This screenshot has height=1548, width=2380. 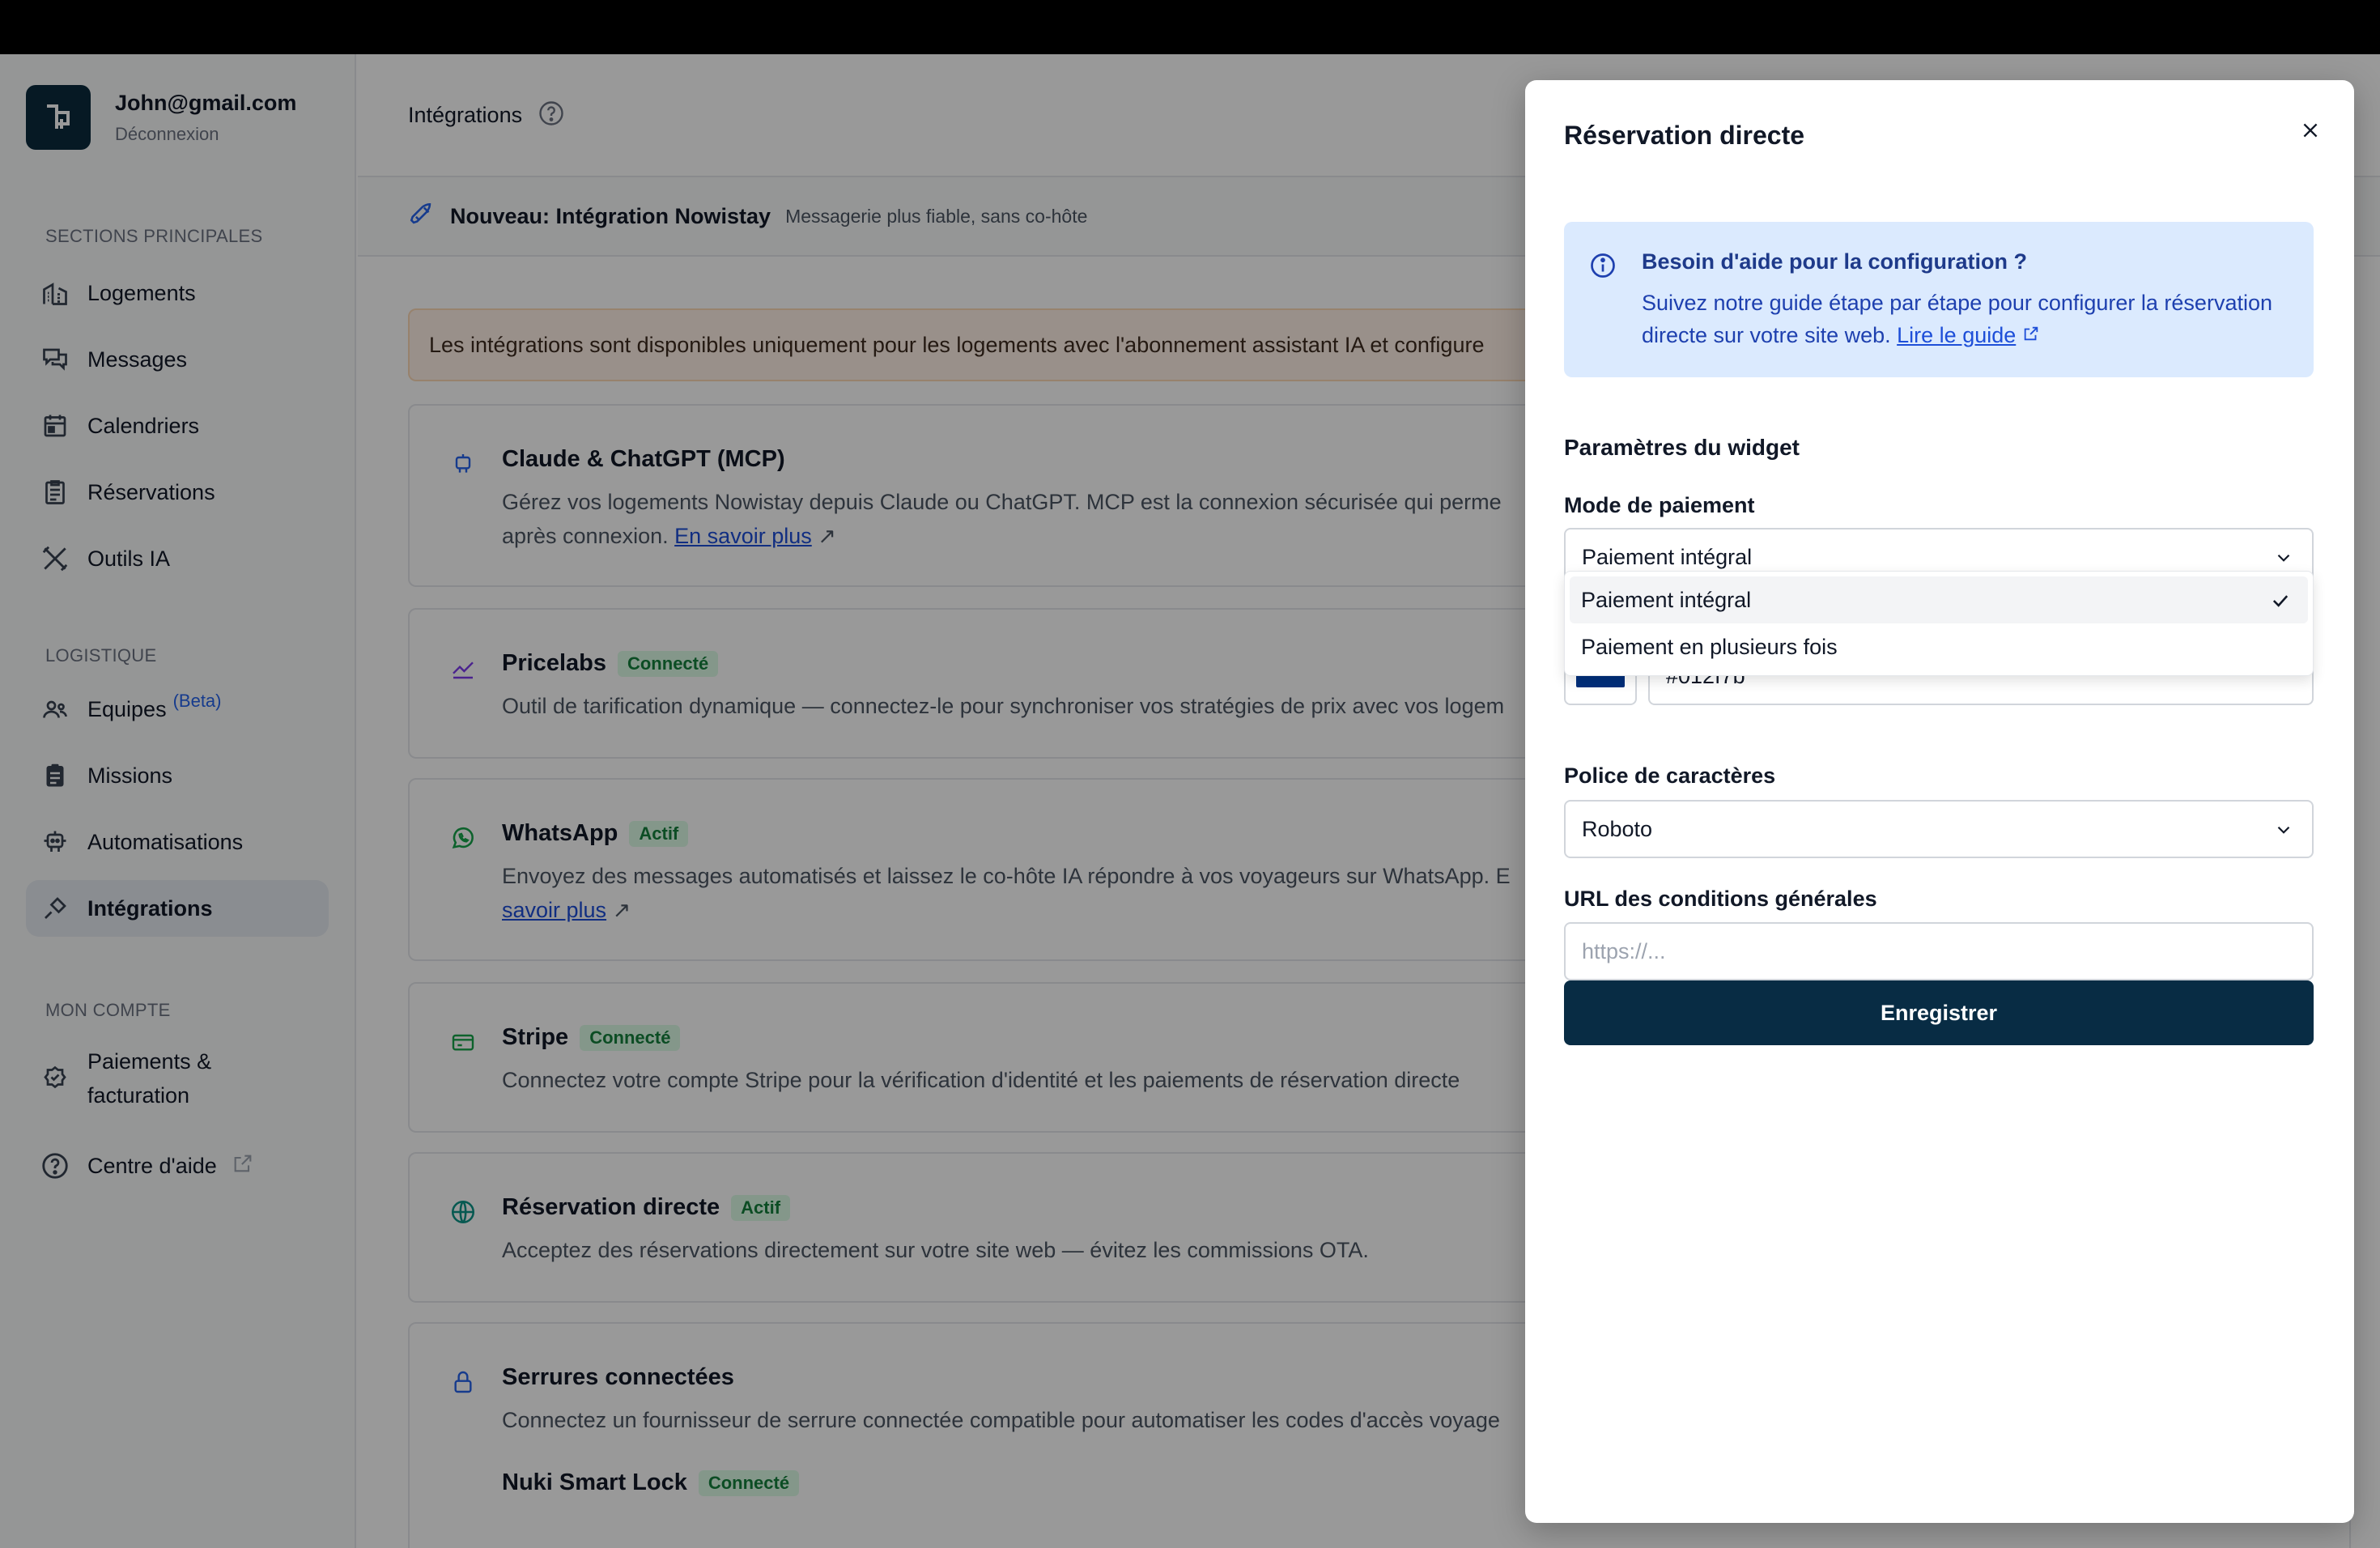 I want to click on save-button: Enregistrer, so click(x=1939, y=1013).